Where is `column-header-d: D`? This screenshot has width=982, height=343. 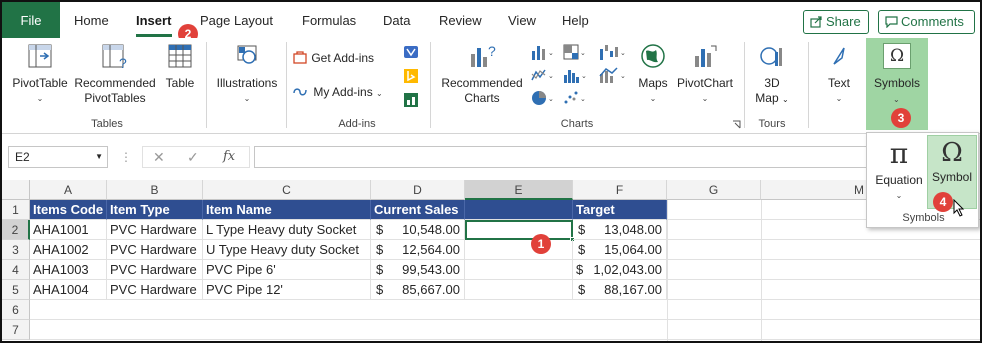 column-header-d: D is located at coordinates (418, 190).